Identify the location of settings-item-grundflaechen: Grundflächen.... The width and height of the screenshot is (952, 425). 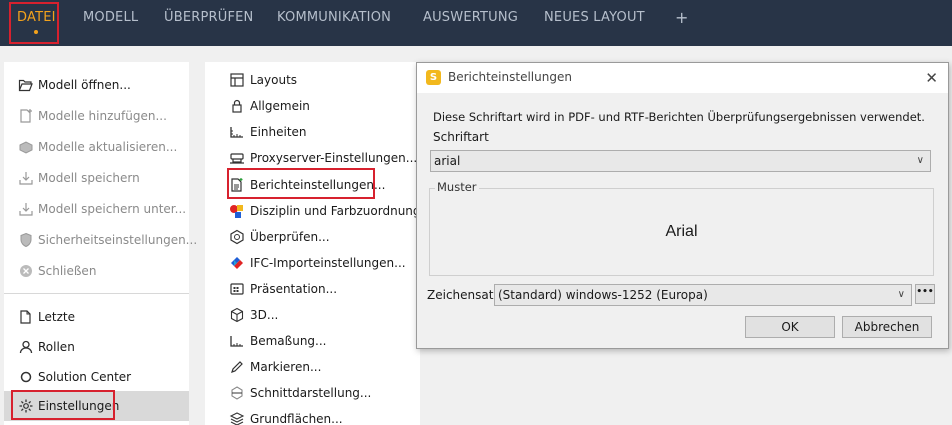
(286, 416).